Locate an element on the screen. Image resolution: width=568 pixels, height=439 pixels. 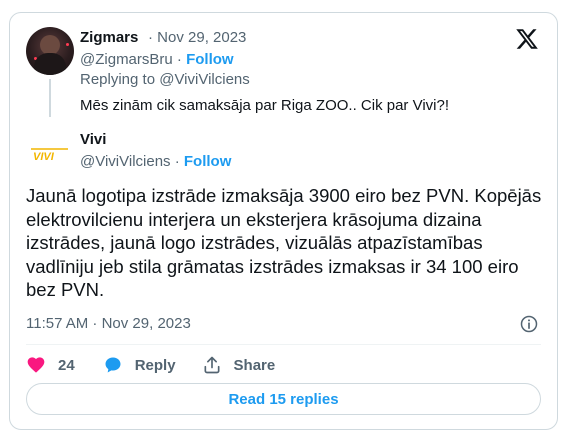
read-replies-button: Read 15 replies is located at coordinates (283, 399).